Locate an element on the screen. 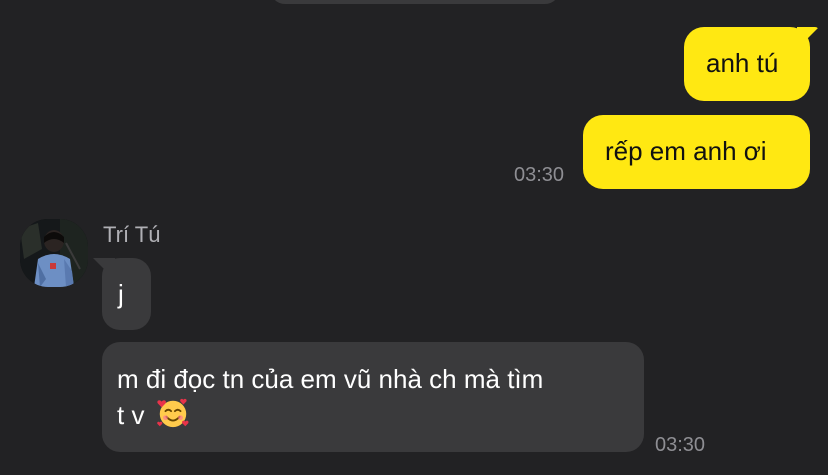 This screenshot has width=828, height=475. message-text: j is located at coordinates (121, 294).